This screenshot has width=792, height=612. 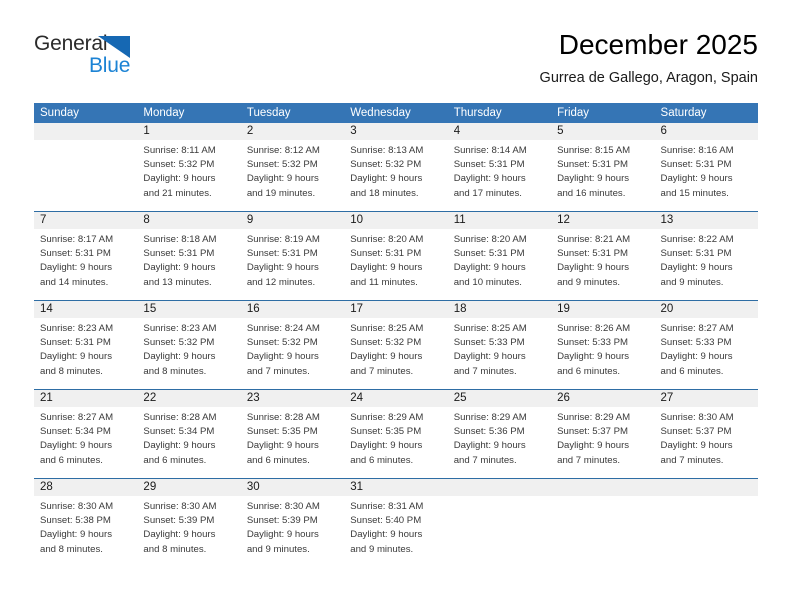 What do you see at coordinates (591, 193) in the screenshot?
I see `day-detail-line: and 16 minutes.` at bounding box center [591, 193].